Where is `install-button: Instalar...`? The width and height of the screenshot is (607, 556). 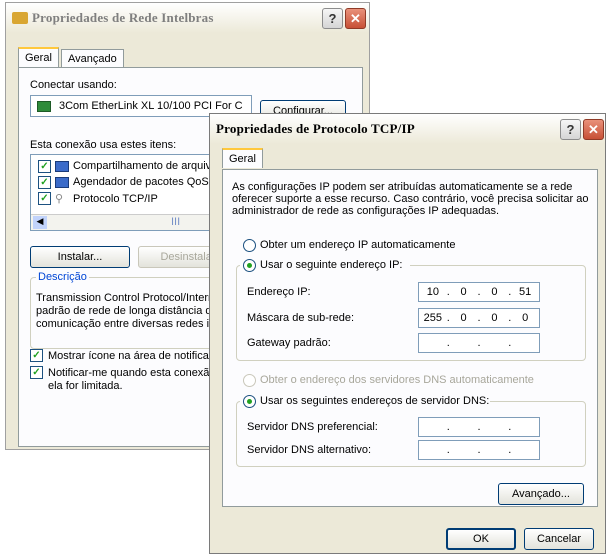
install-button: Instalar... is located at coordinates (80, 257).